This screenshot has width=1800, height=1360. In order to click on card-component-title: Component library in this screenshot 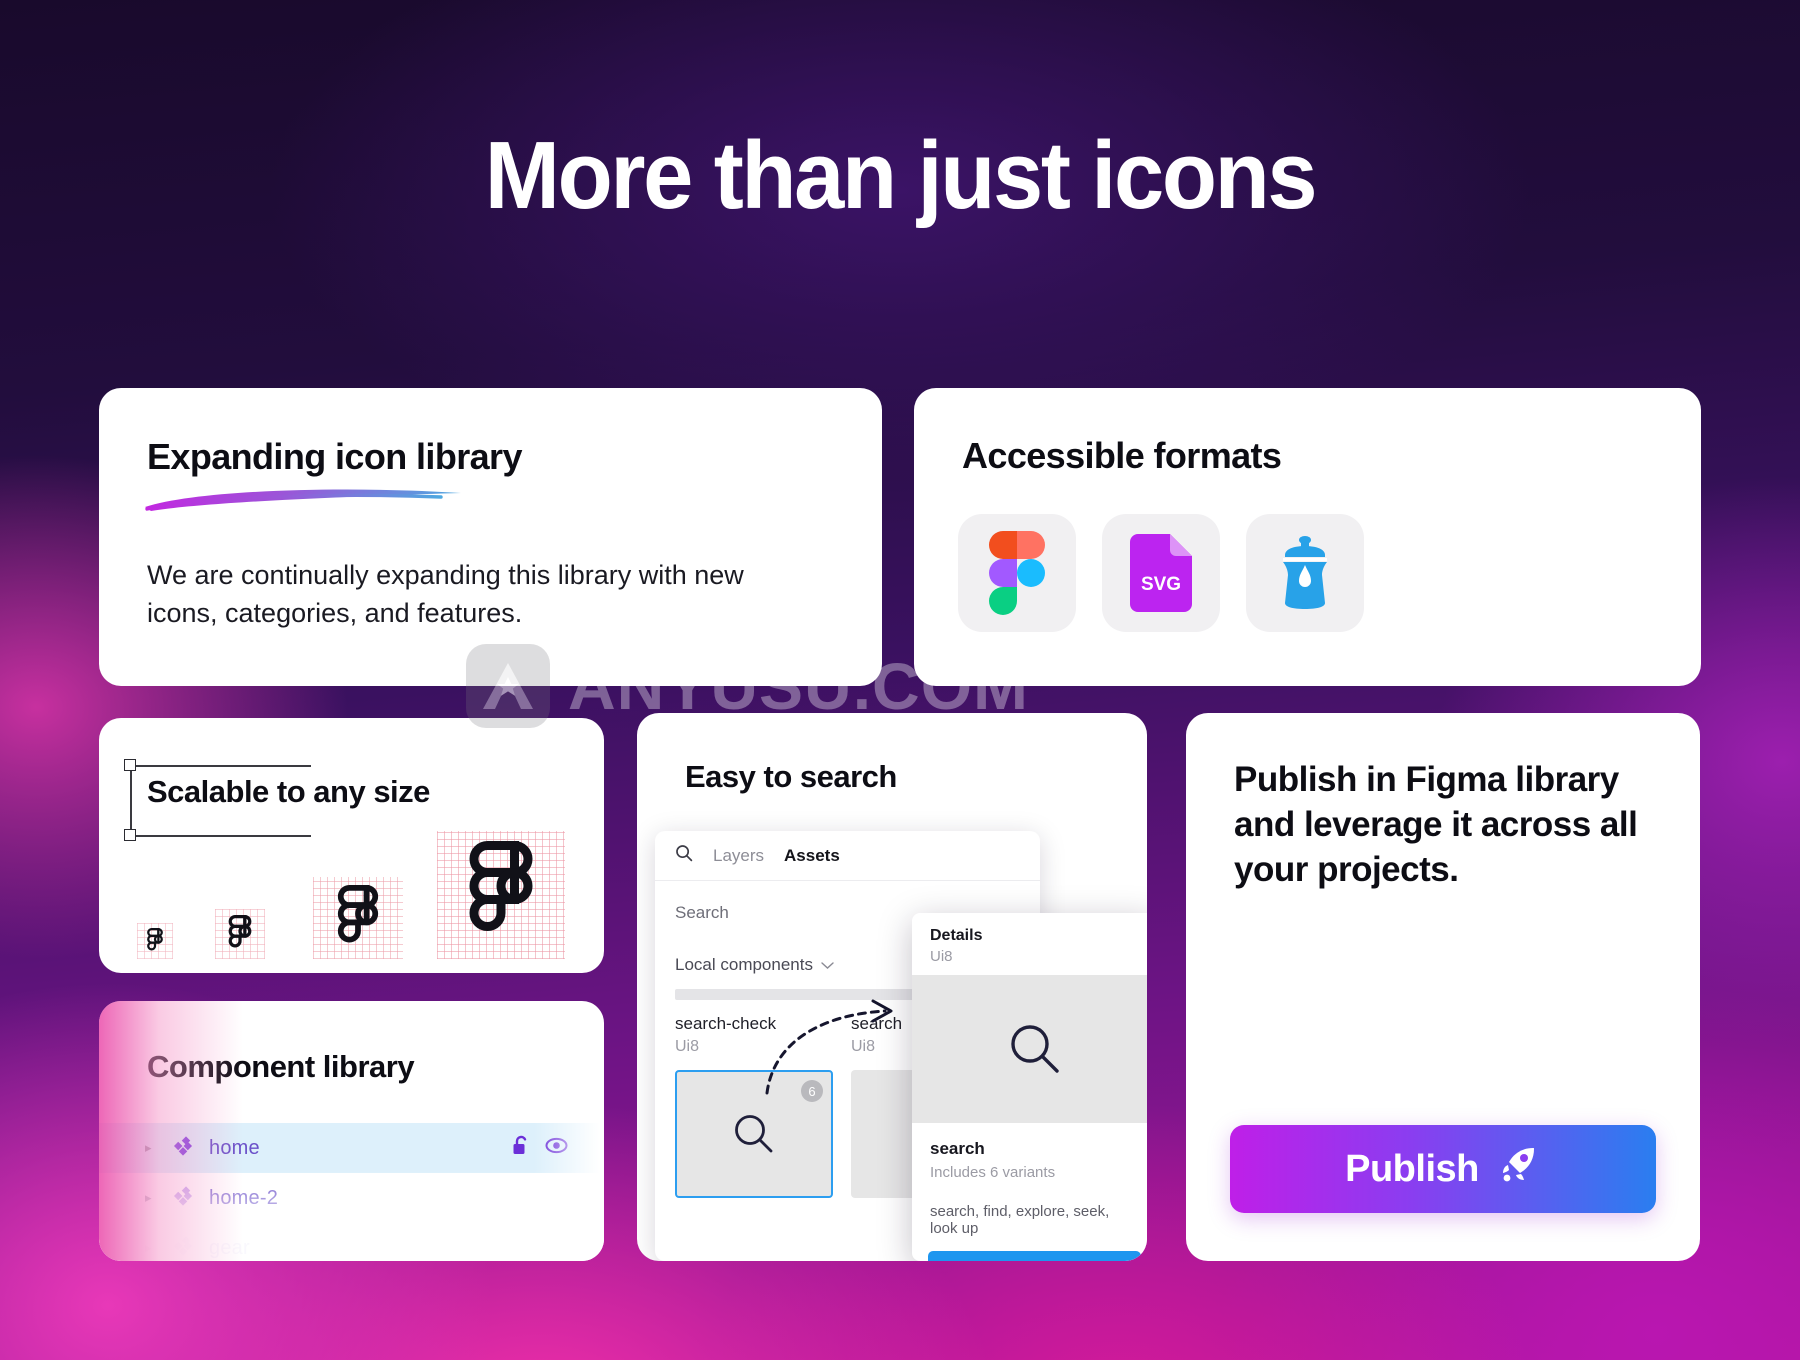, I will do `click(281, 1066)`.